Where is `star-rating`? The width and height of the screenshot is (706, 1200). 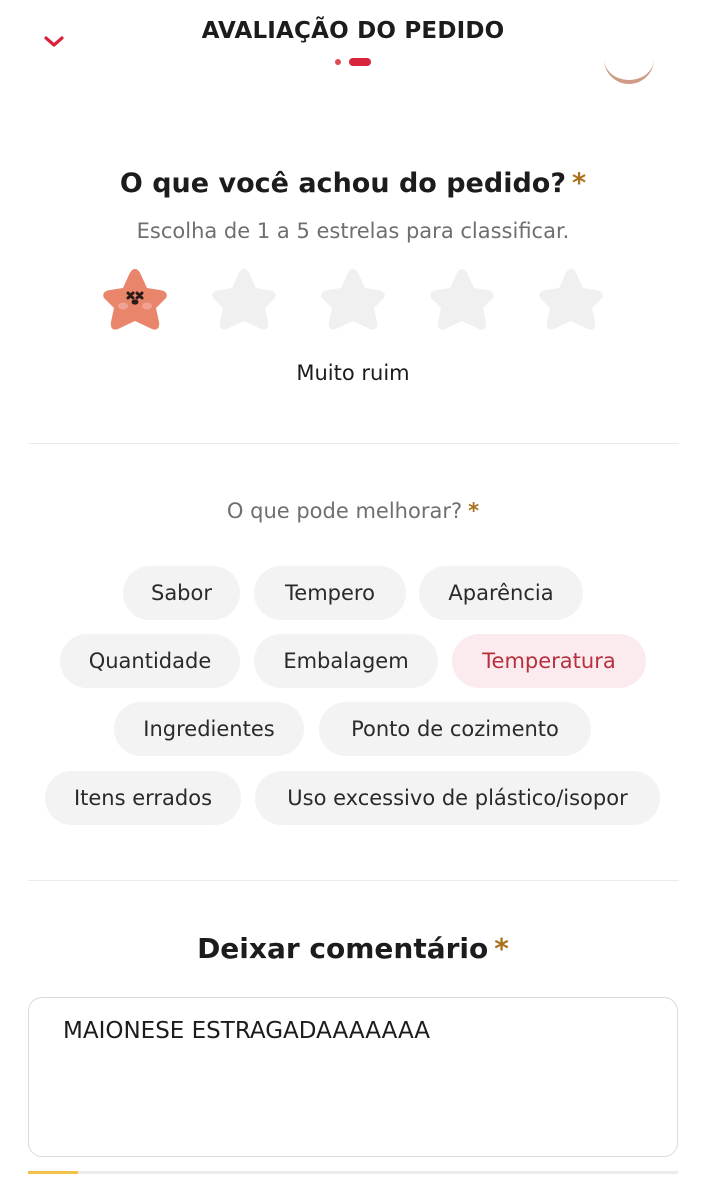 star-rating is located at coordinates (355, 301).